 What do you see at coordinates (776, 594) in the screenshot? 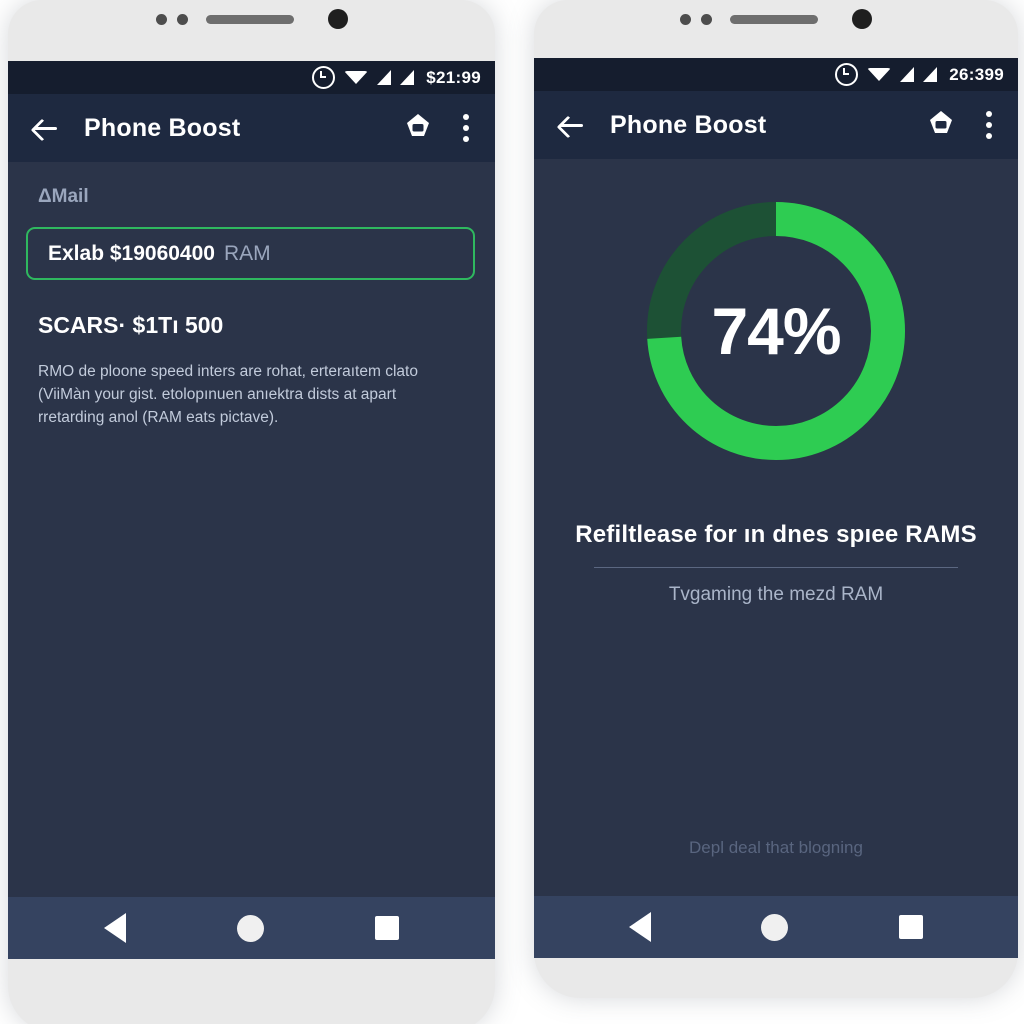
I see `result-subtitle: Tvgaming the mezd RAM` at bounding box center [776, 594].